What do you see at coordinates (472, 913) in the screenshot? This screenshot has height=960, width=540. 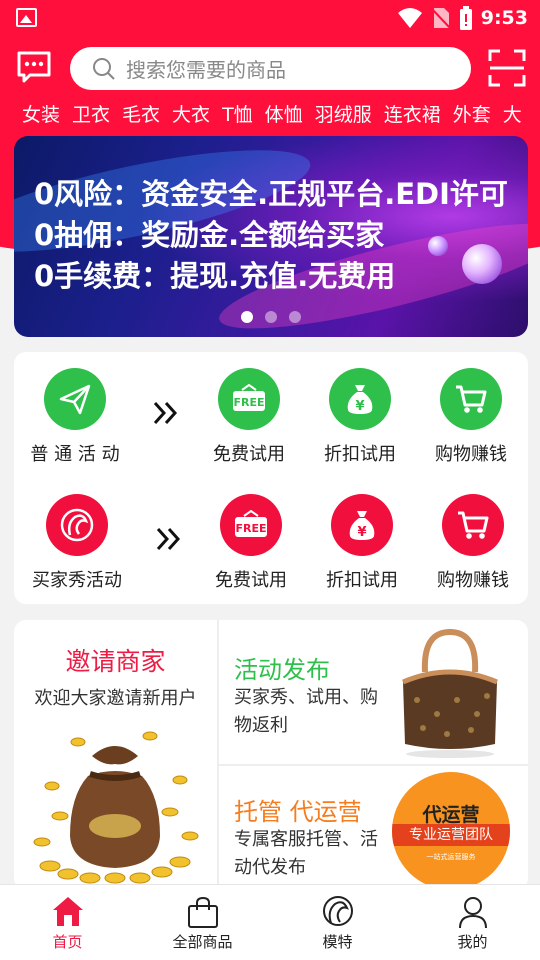 I see `user-icon` at bounding box center [472, 913].